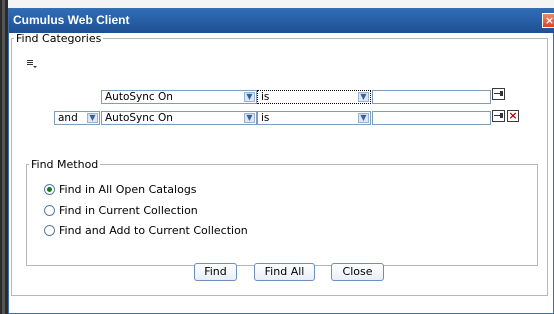 The image size is (554, 314). I want to click on remove-row-button: ×, so click(513, 116).